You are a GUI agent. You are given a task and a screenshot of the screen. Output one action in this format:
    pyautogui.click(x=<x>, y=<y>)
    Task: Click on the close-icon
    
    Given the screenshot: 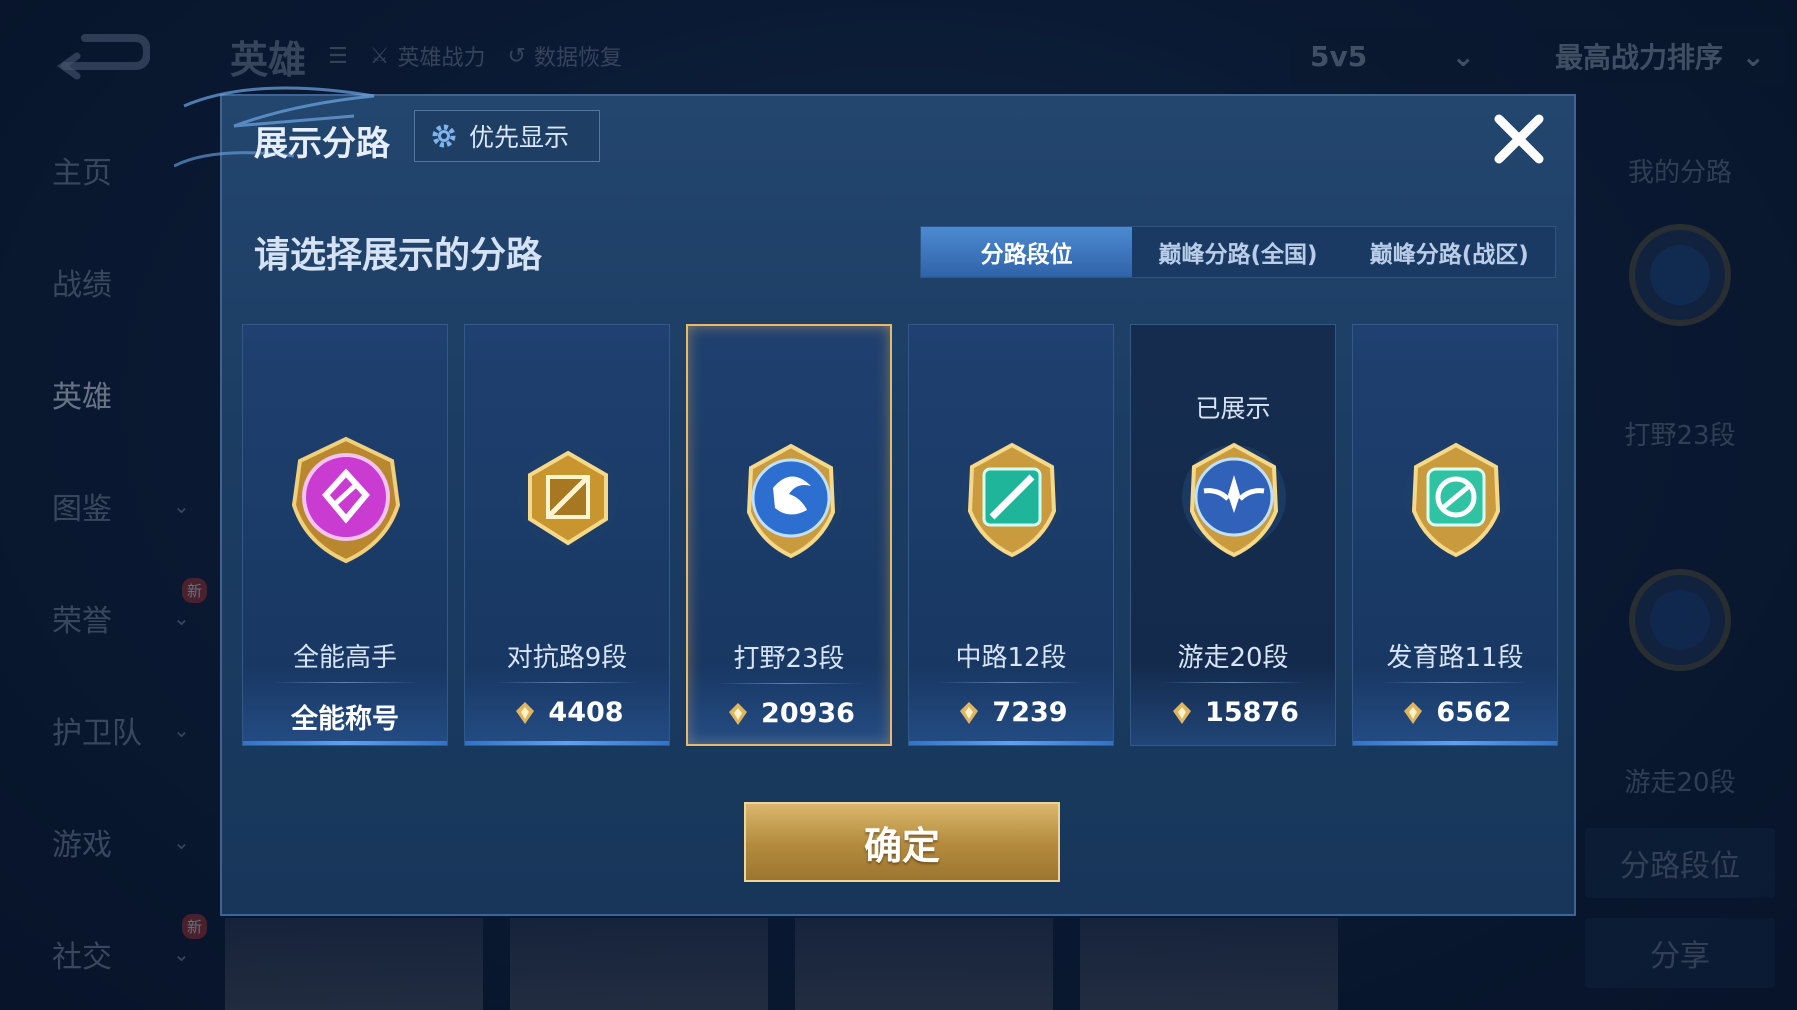 What is the action you would take?
    pyautogui.click(x=1519, y=139)
    